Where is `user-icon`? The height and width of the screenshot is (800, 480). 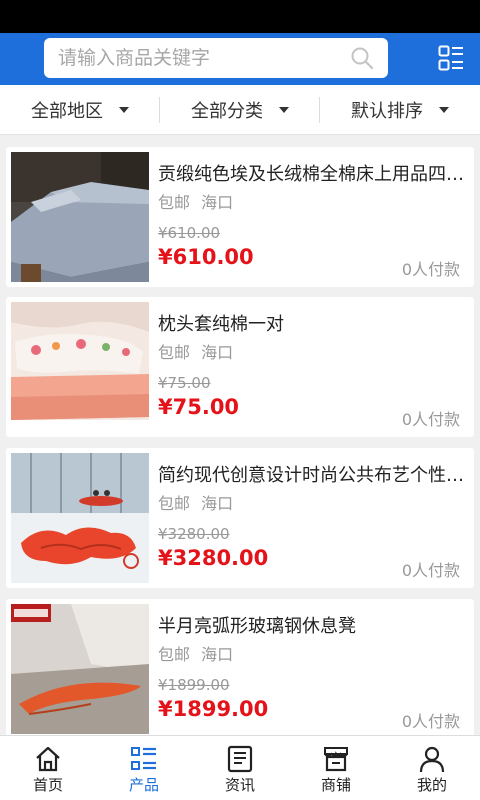 user-icon is located at coordinates (432, 759).